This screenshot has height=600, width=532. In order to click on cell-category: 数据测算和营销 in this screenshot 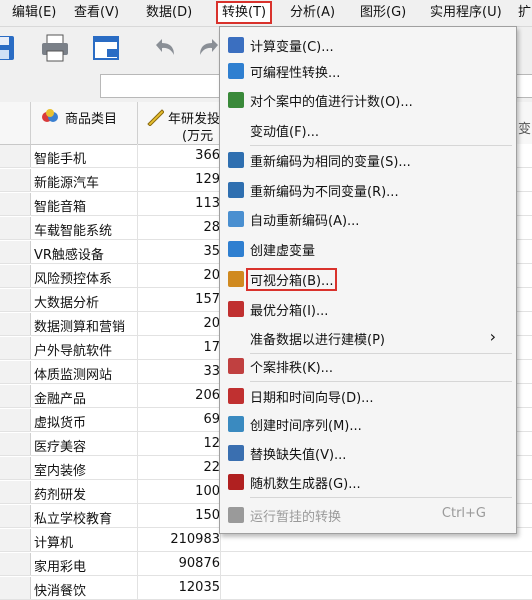, I will do `click(84, 325)`.